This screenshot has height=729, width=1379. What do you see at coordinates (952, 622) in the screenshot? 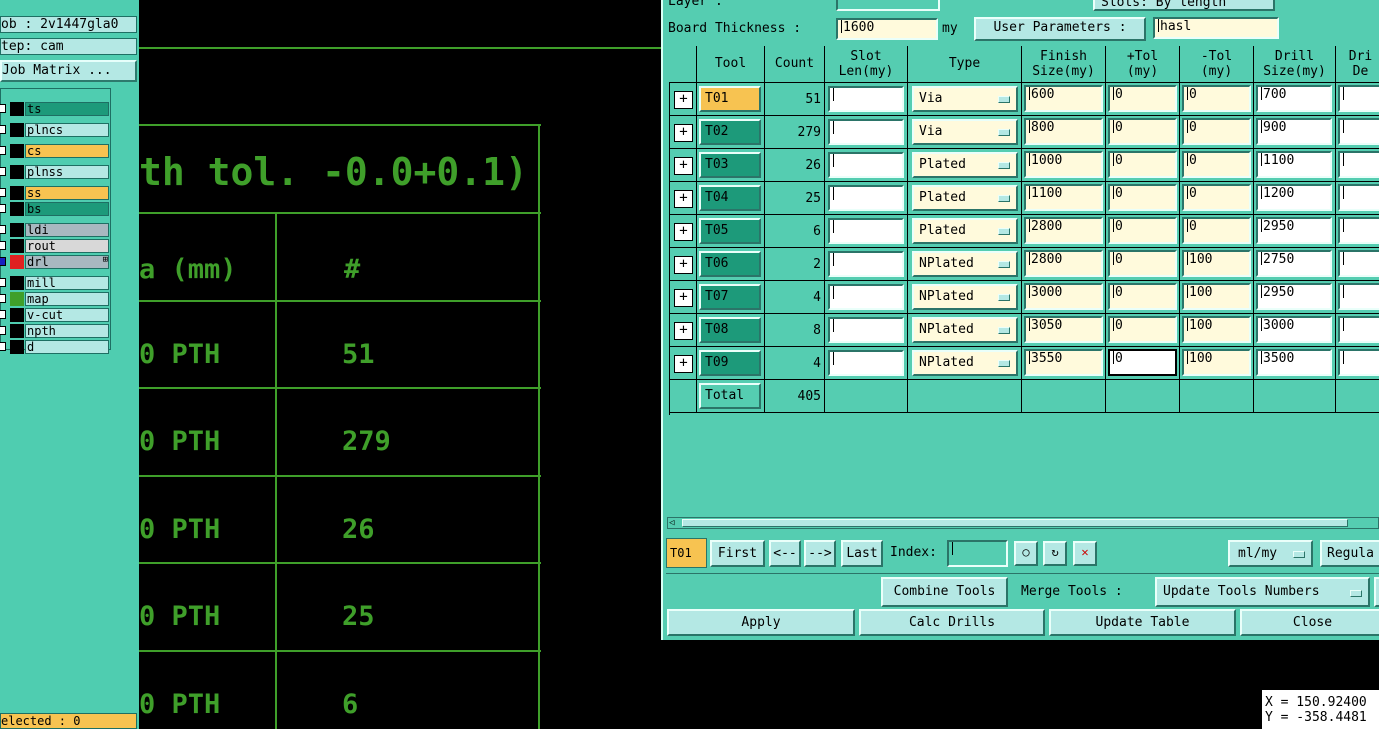
I see `calc-drills-button: Calc Drills` at bounding box center [952, 622].